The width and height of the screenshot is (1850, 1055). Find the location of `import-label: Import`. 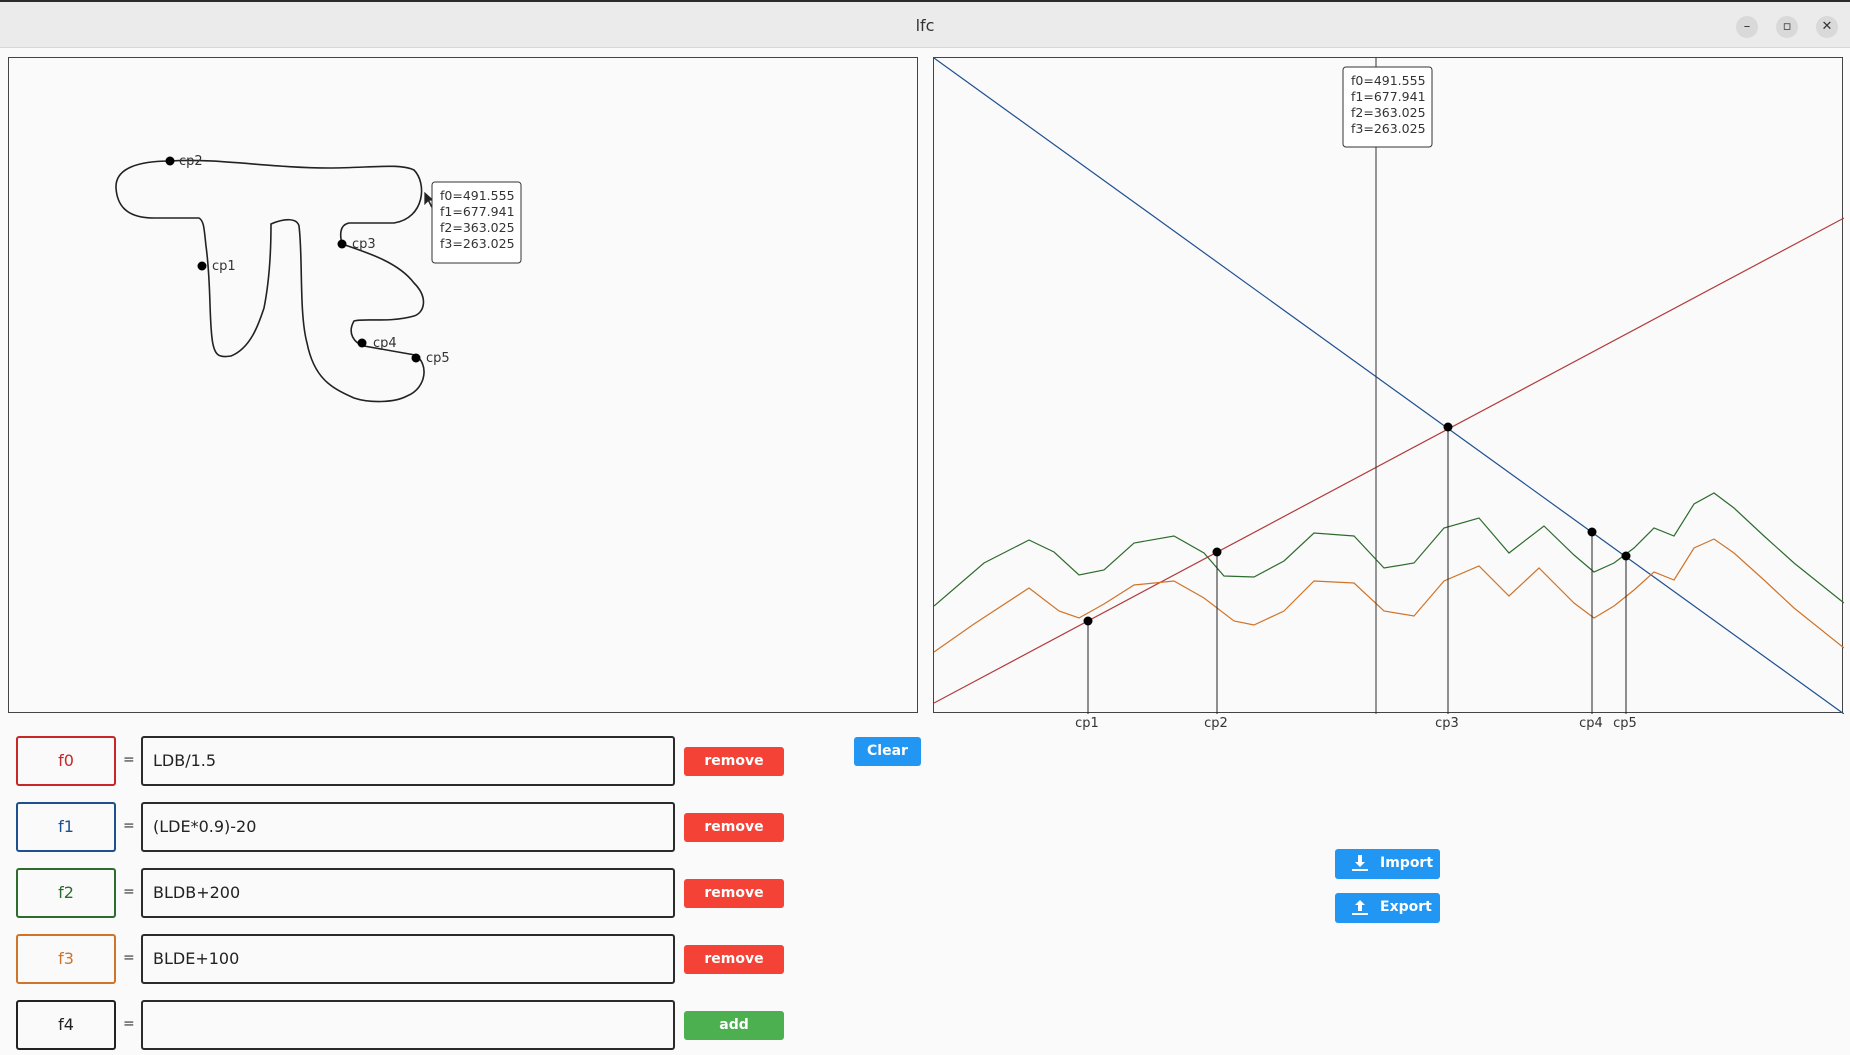

import-label: Import is located at coordinates (1407, 863).